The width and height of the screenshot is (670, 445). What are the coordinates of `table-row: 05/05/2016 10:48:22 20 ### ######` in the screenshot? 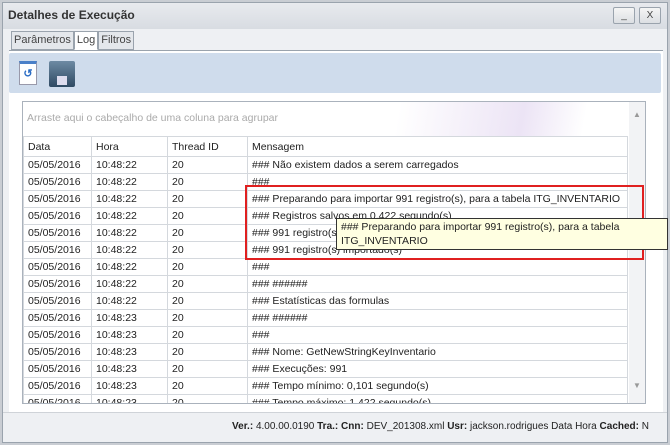 It's located at (325, 284).